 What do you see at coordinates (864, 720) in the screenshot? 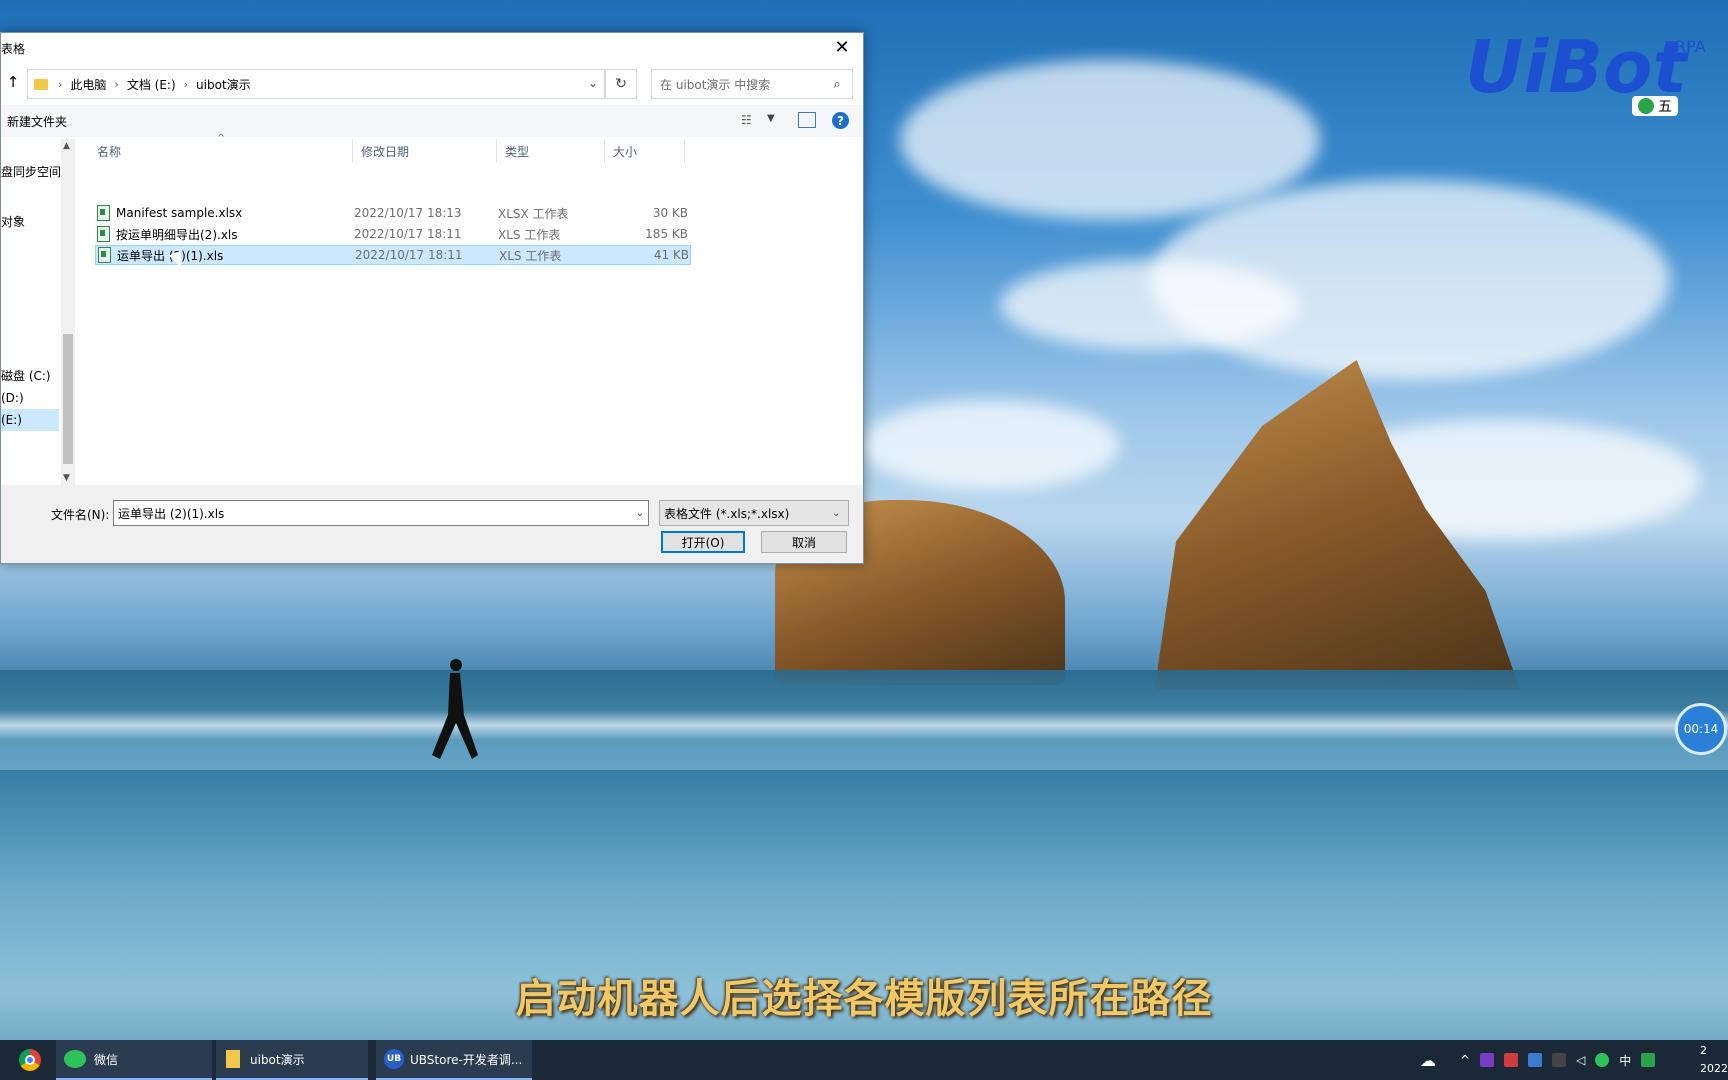
I see `ocean` at bounding box center [864, 720].